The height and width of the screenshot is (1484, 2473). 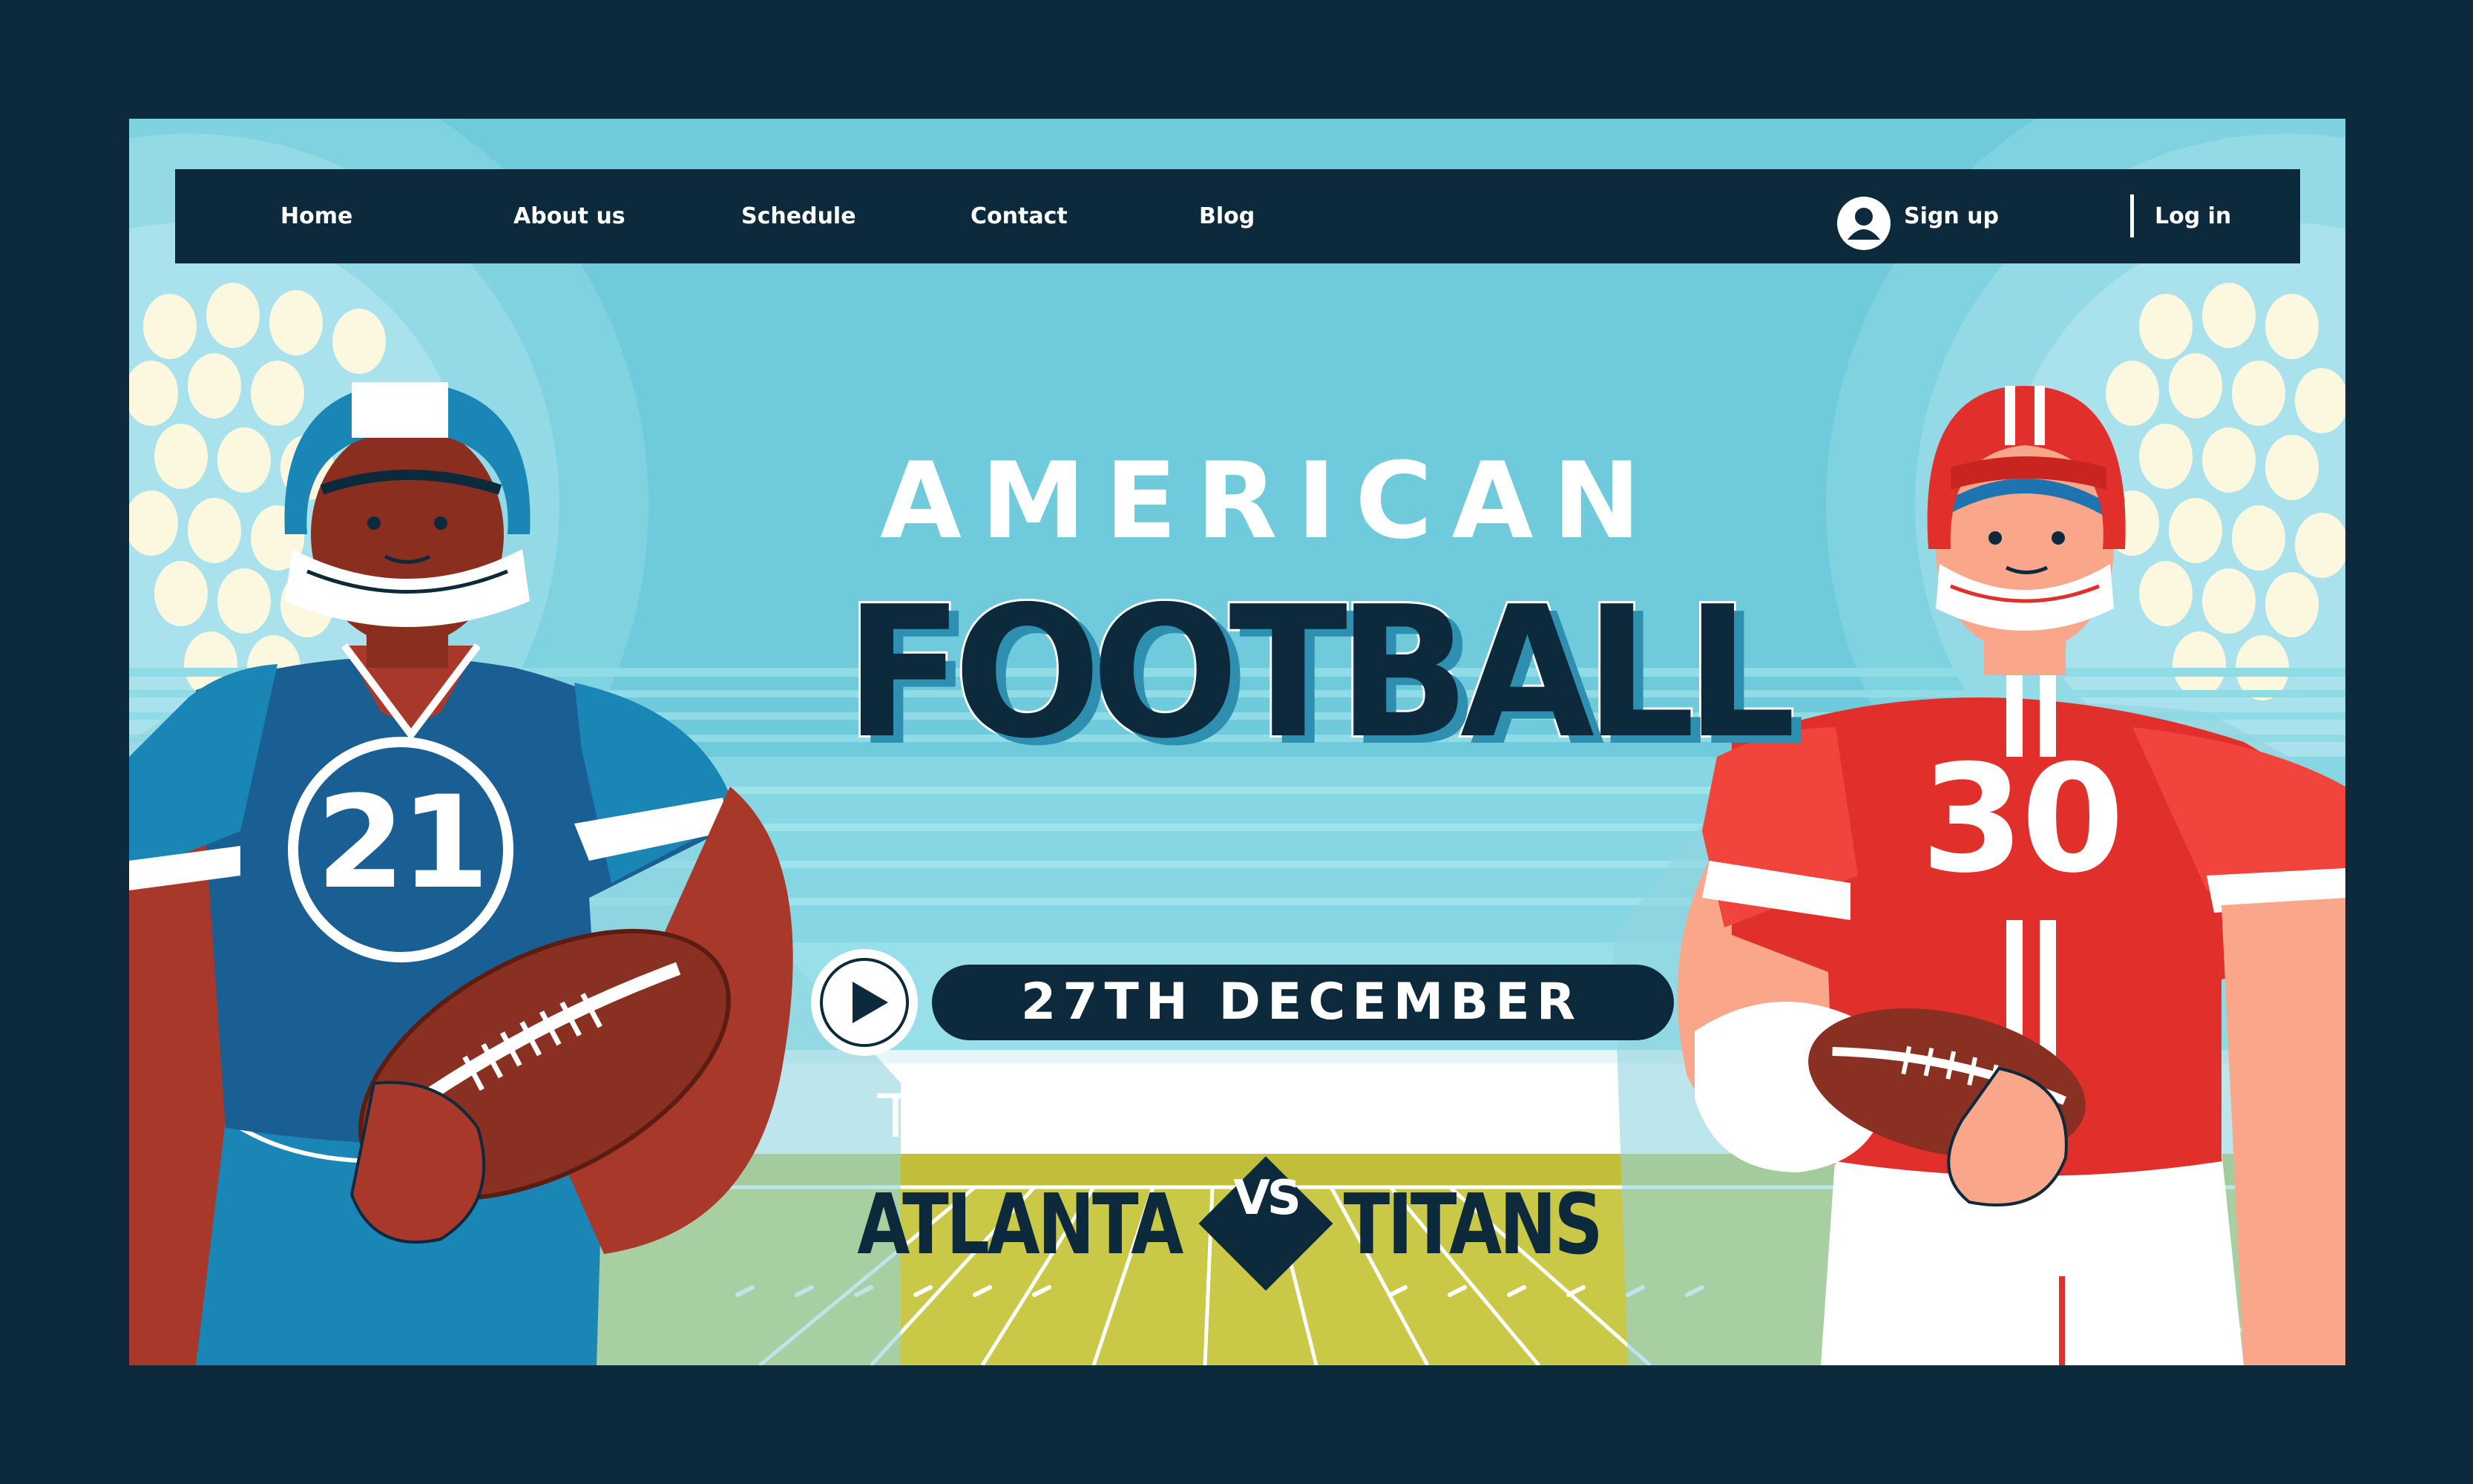 I want to click on nav-about-link: About us, so click(x=569, y=216).